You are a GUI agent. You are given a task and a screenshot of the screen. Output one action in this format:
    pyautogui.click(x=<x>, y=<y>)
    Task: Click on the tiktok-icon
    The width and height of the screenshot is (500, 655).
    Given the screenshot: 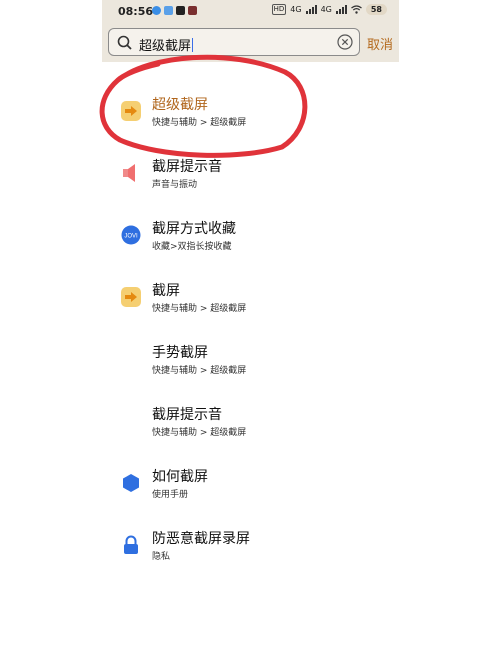 What is the action you would take?
    pyautogui.click(x=180, y=10)
    